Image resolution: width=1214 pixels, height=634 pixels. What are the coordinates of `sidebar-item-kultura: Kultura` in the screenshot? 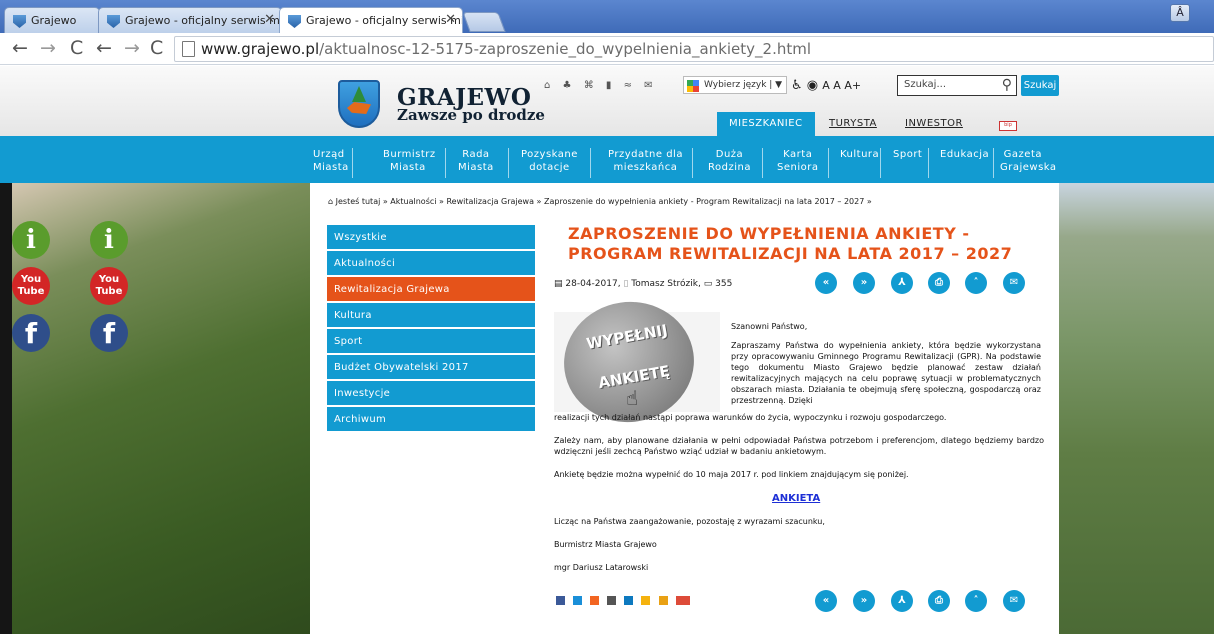 It's located at (431, 315).